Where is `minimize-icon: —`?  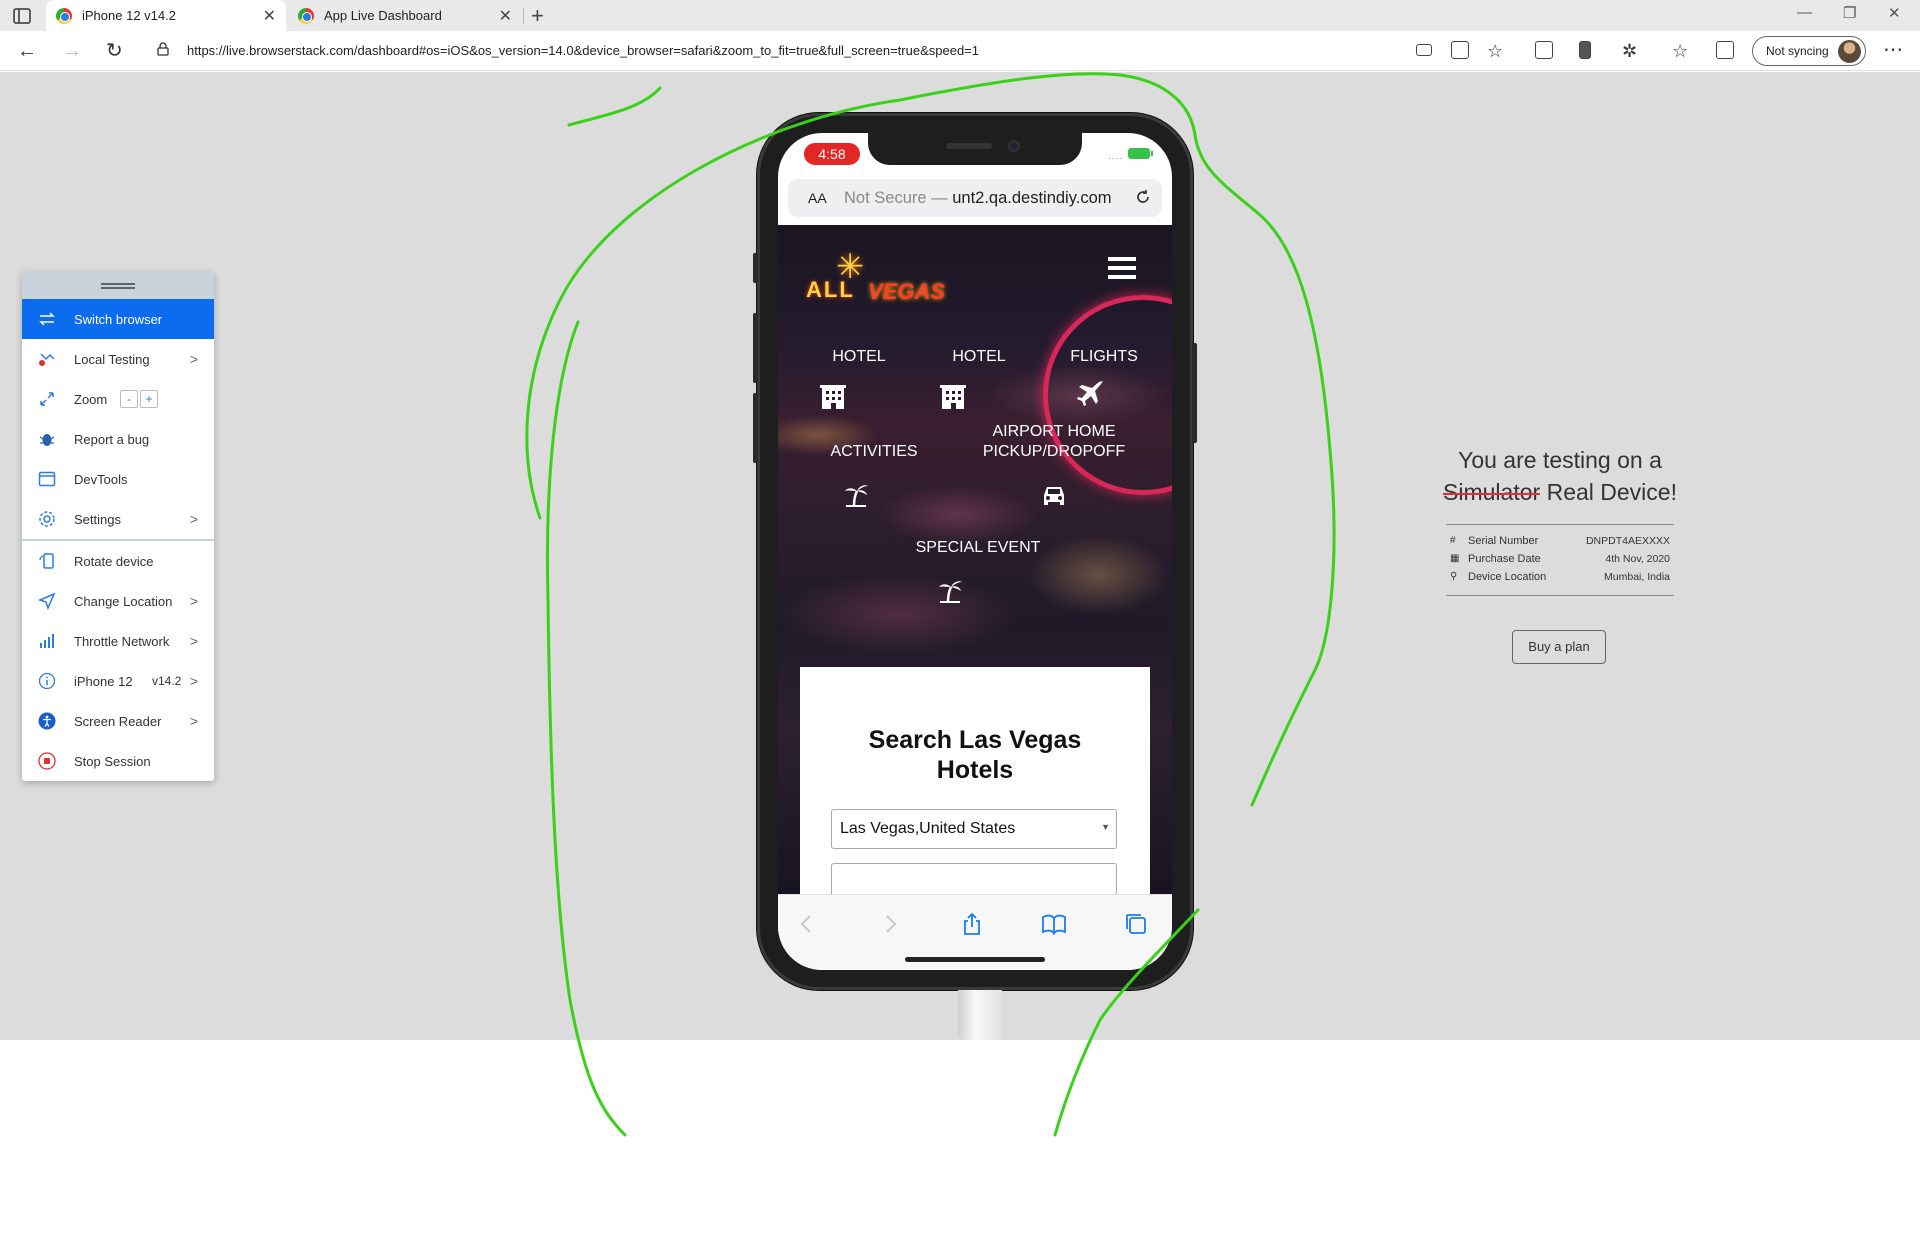 minimize-icon: — is located at coordinates (1804, 12).